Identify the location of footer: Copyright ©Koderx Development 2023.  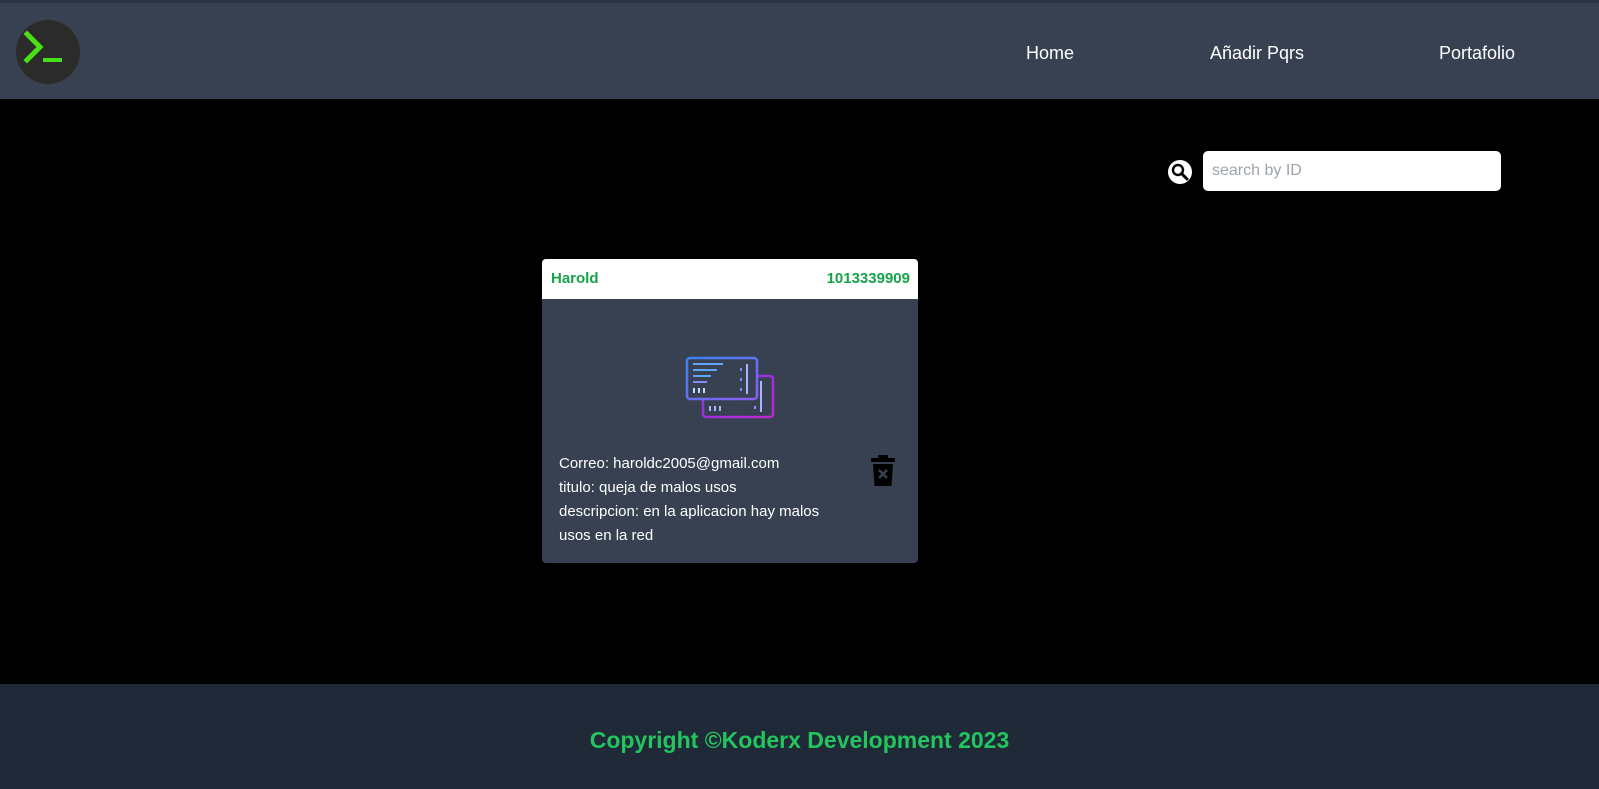
(799, 736).